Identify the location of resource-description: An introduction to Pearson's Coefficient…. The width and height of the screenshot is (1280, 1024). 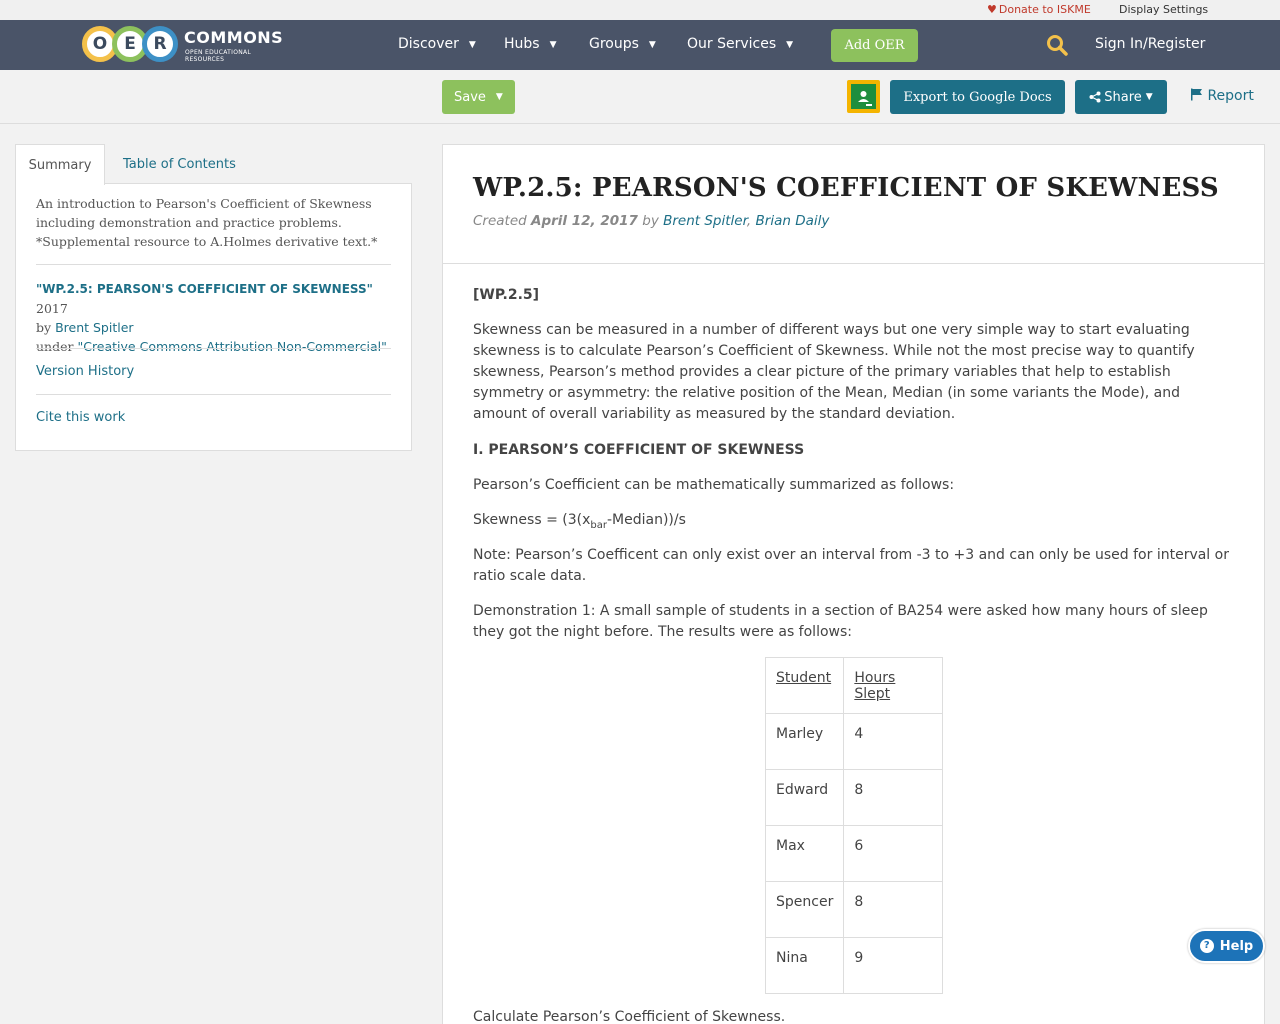
(207, 222).